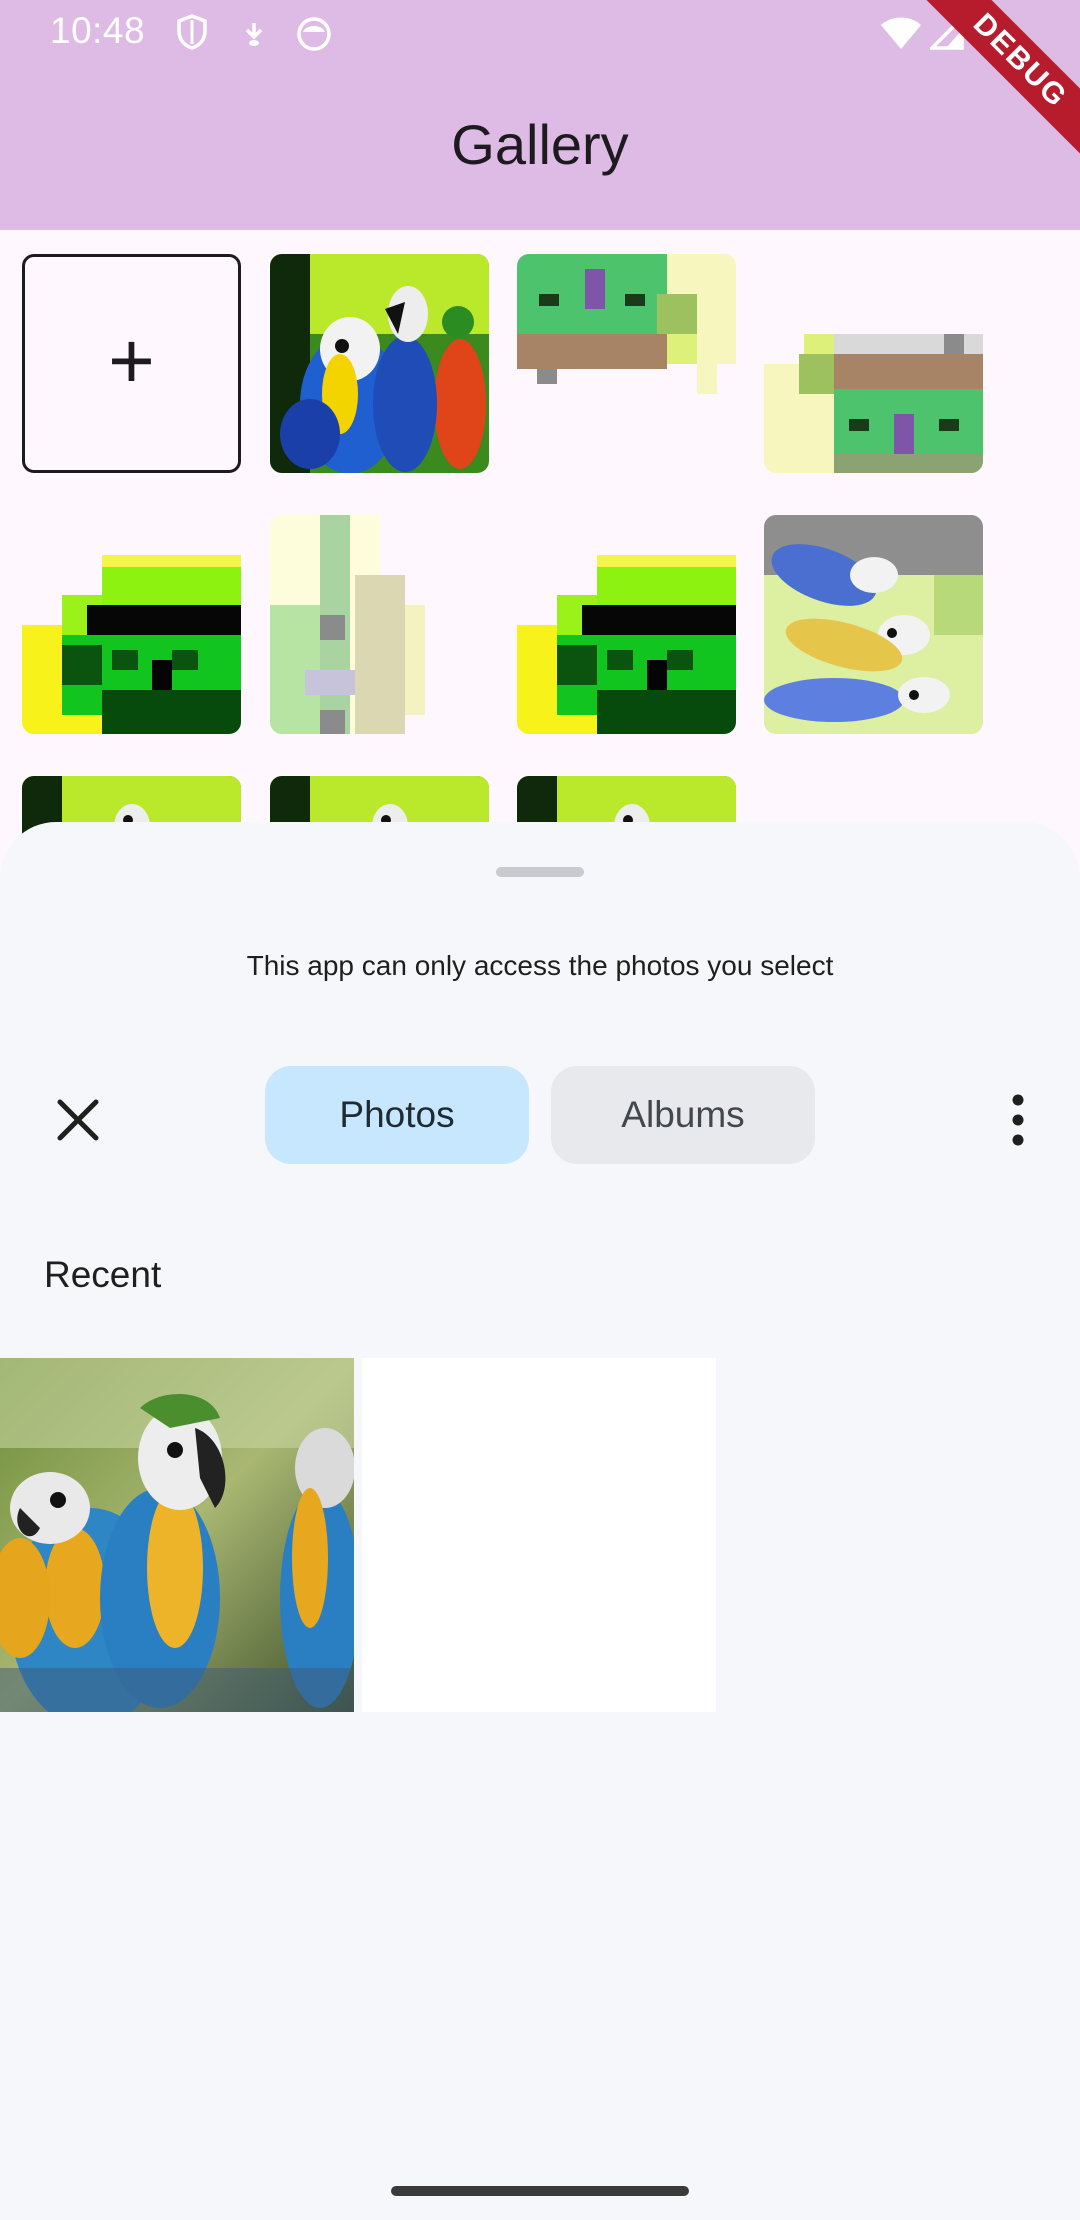  I want to click on debug-banner: DEBUG, so click(995, 85).